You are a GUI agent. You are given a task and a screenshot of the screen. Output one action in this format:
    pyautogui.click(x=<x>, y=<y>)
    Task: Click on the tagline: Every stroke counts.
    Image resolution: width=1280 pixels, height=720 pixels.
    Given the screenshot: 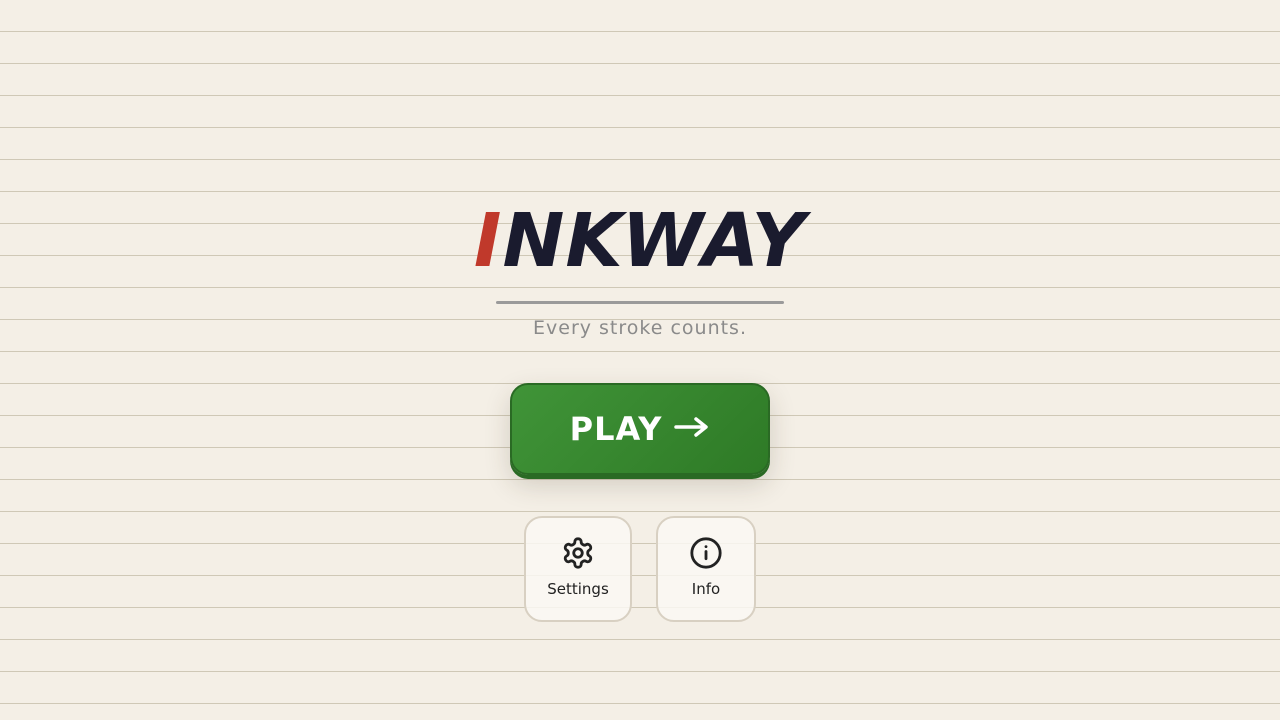 What is the action you would take?
    pyautogui.click(x=640, y=328)
    